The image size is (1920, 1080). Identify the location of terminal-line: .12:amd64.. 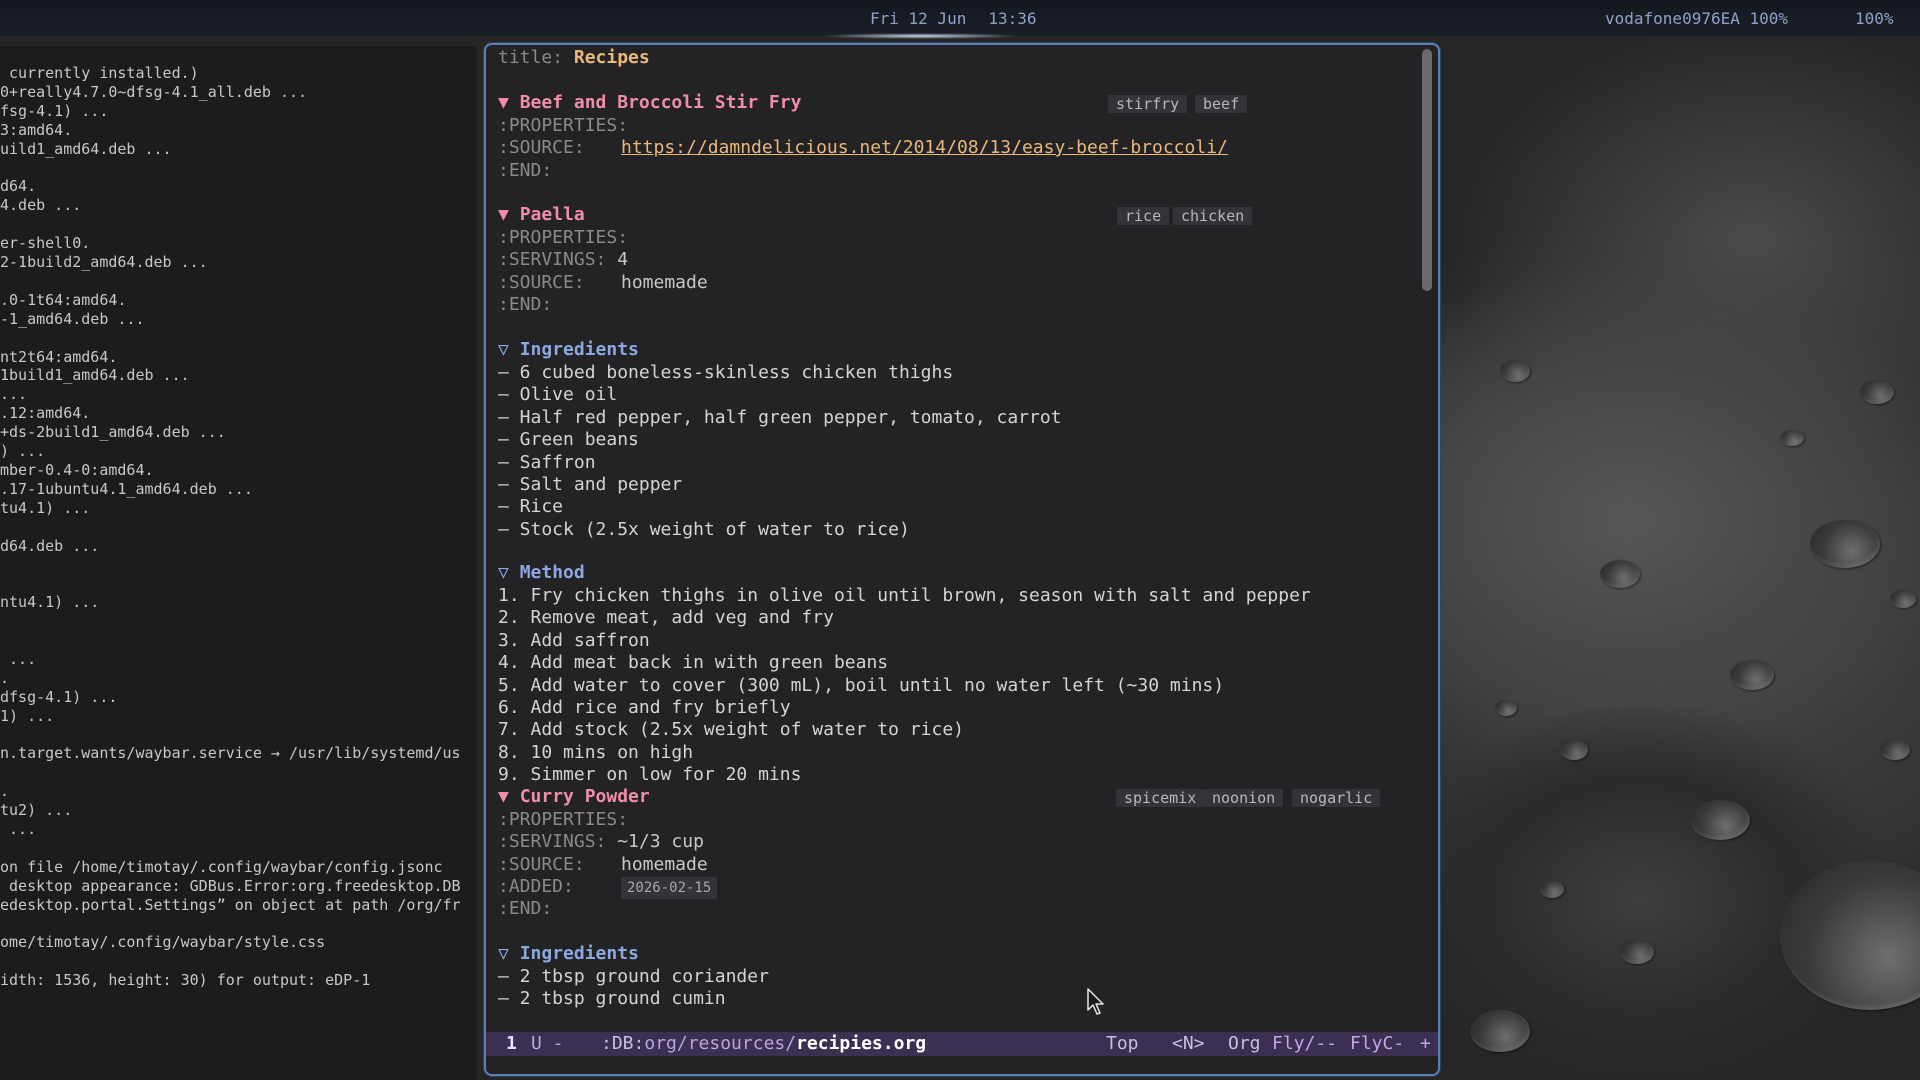
(45, 413).